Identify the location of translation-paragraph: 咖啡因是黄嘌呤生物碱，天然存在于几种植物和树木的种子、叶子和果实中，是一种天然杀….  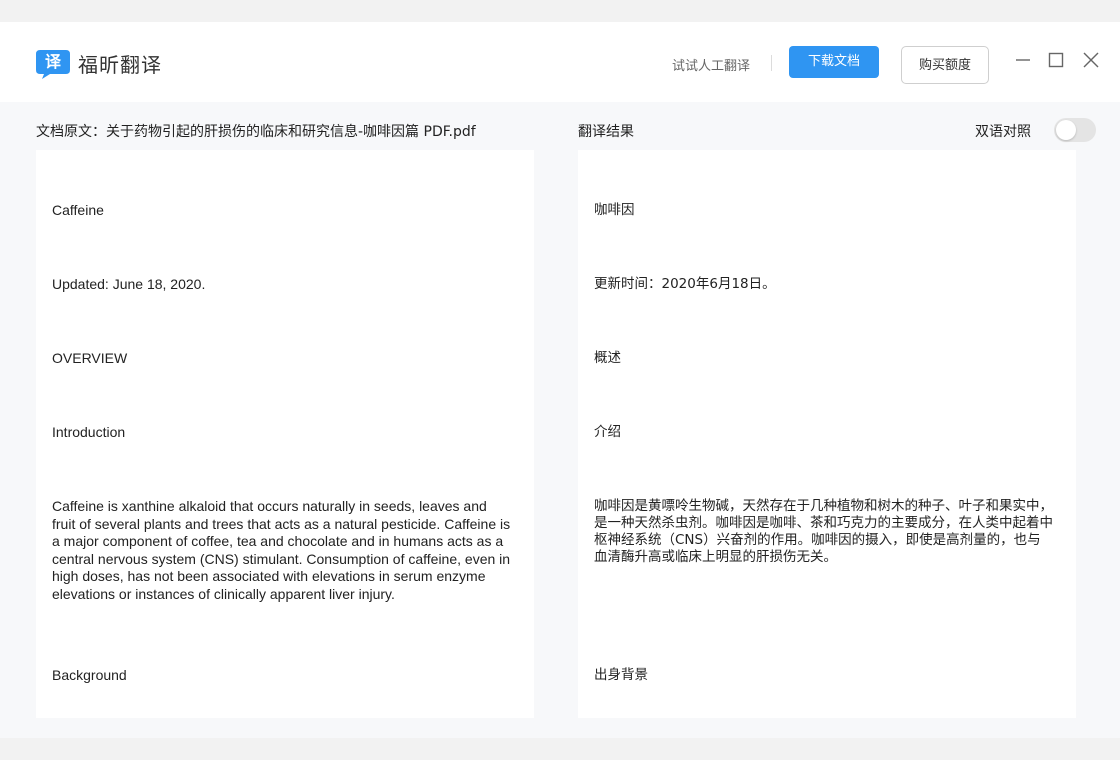
(823, 531).